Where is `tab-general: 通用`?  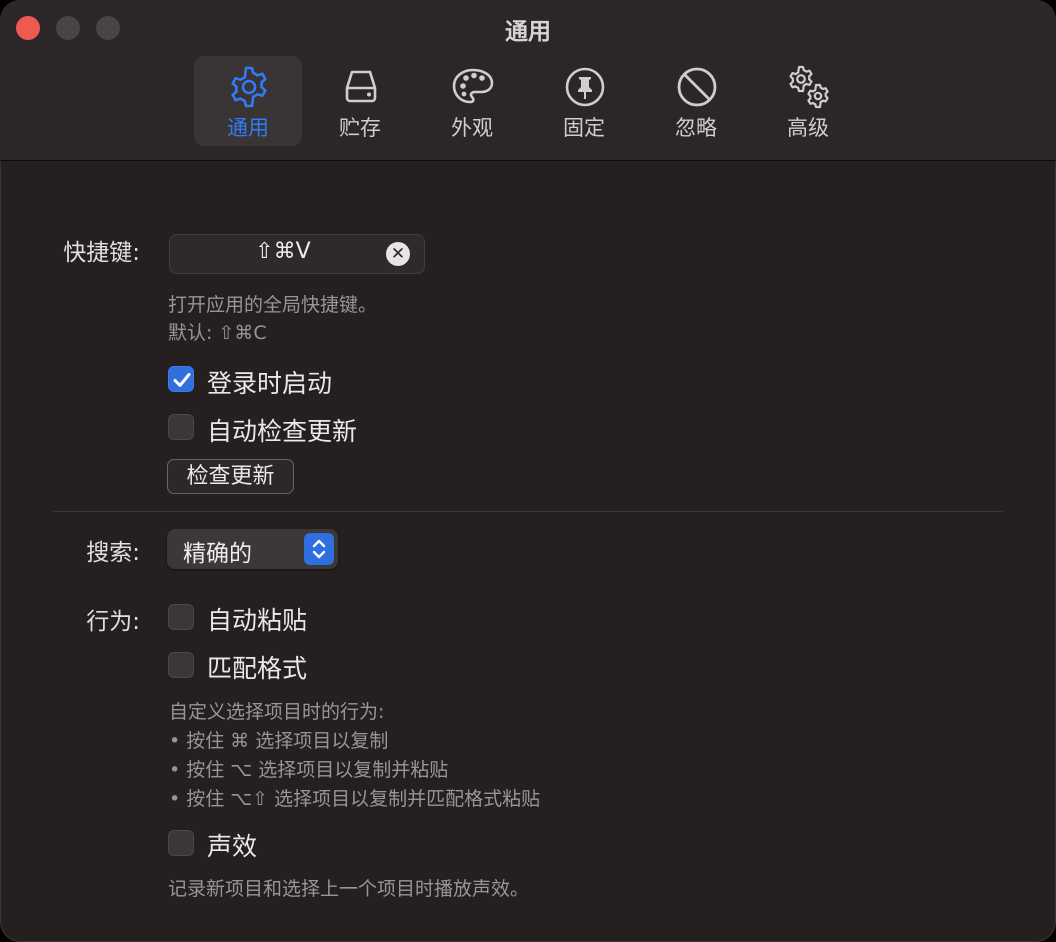
tab-general: 通用 is located at coordinates (248, 101).